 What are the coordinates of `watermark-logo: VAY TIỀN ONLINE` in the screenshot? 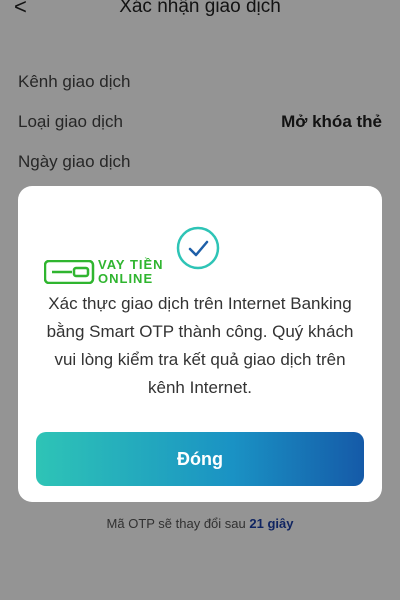 It's located at (104, 273).